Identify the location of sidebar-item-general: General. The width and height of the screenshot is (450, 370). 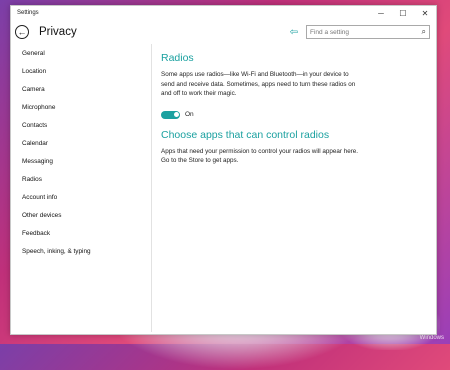
(81, 54).